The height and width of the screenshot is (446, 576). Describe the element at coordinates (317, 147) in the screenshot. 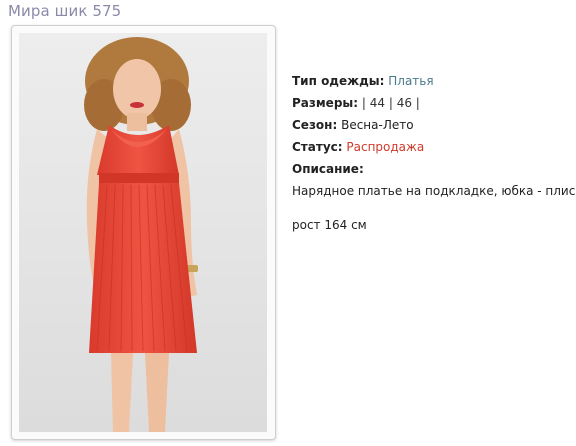

I see `product-status-label: Статус:` at that location.